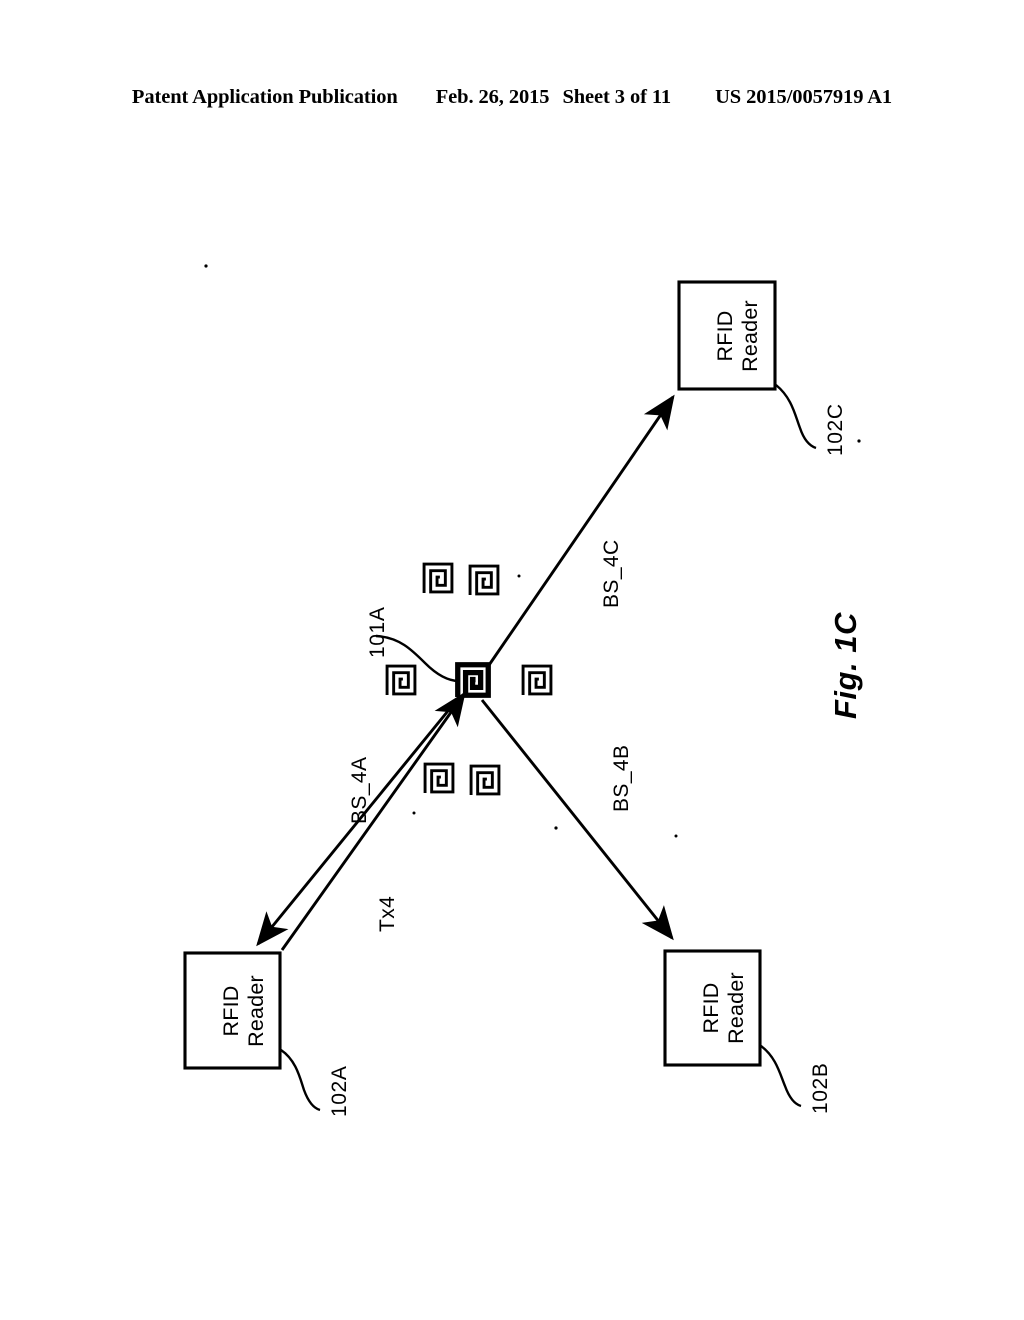 Image resolution: width=1024 pixels, height=1320 pixels. I want to click on reader-102a-line1: RFID, so click(231, 1011).